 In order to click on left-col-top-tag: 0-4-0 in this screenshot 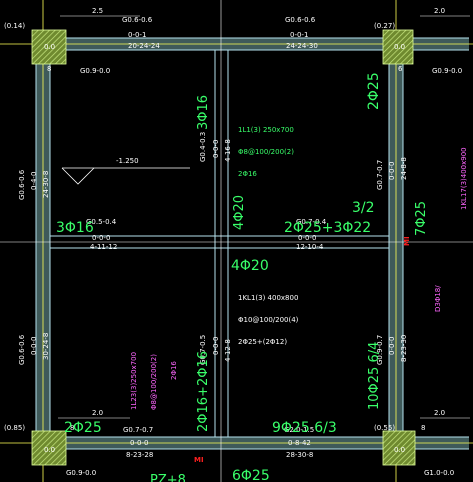, I will do `click(34, 181)`.